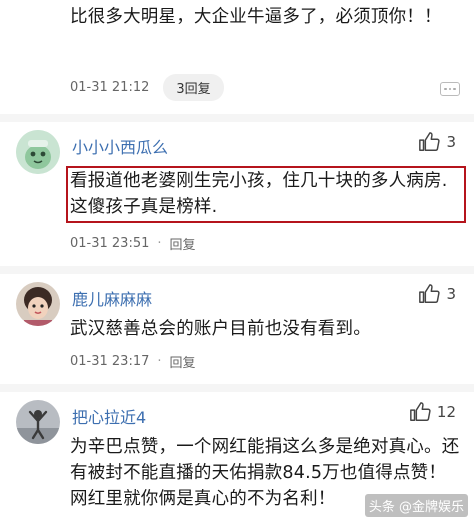 This screenshot has height=521, width=474. Describe the element at coordinates (266, 194) in the screenshot. I see `highlight-box` at that location.